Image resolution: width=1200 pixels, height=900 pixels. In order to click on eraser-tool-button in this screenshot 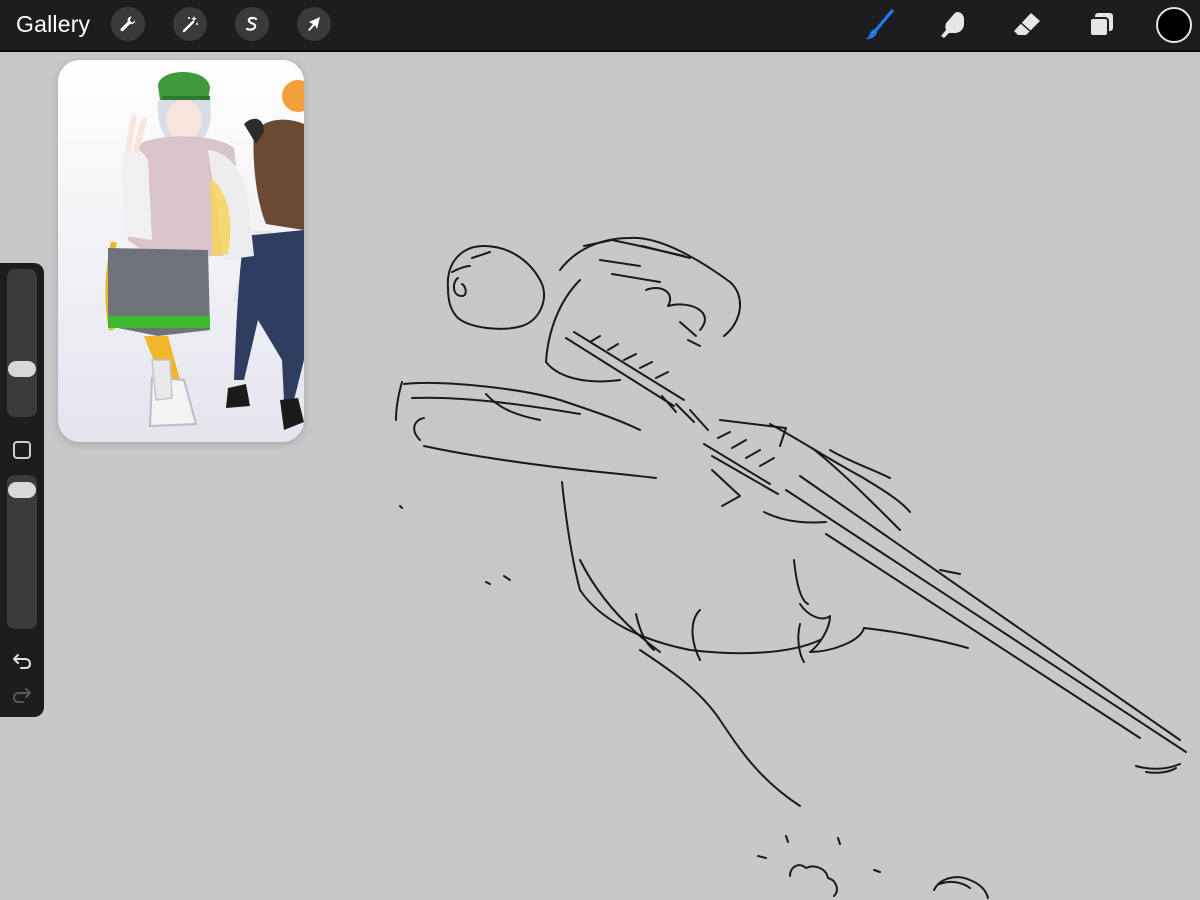, I will do `click(1027, 25)`.